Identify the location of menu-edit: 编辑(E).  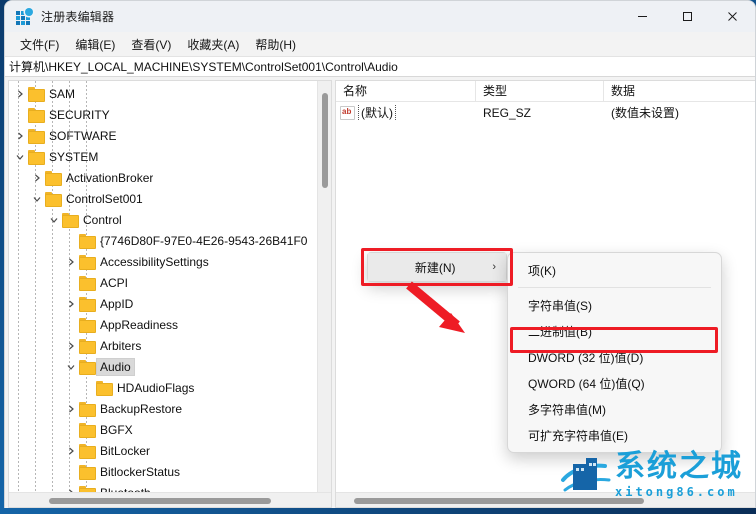
(95, 44).